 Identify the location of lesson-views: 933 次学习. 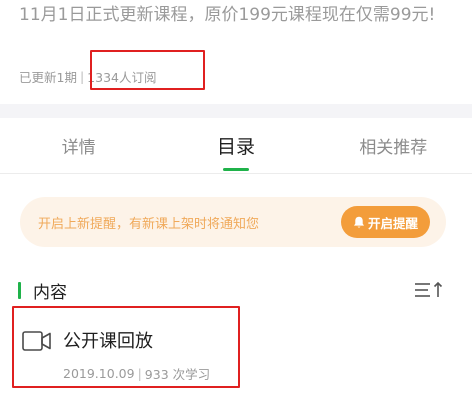
(177, 374).